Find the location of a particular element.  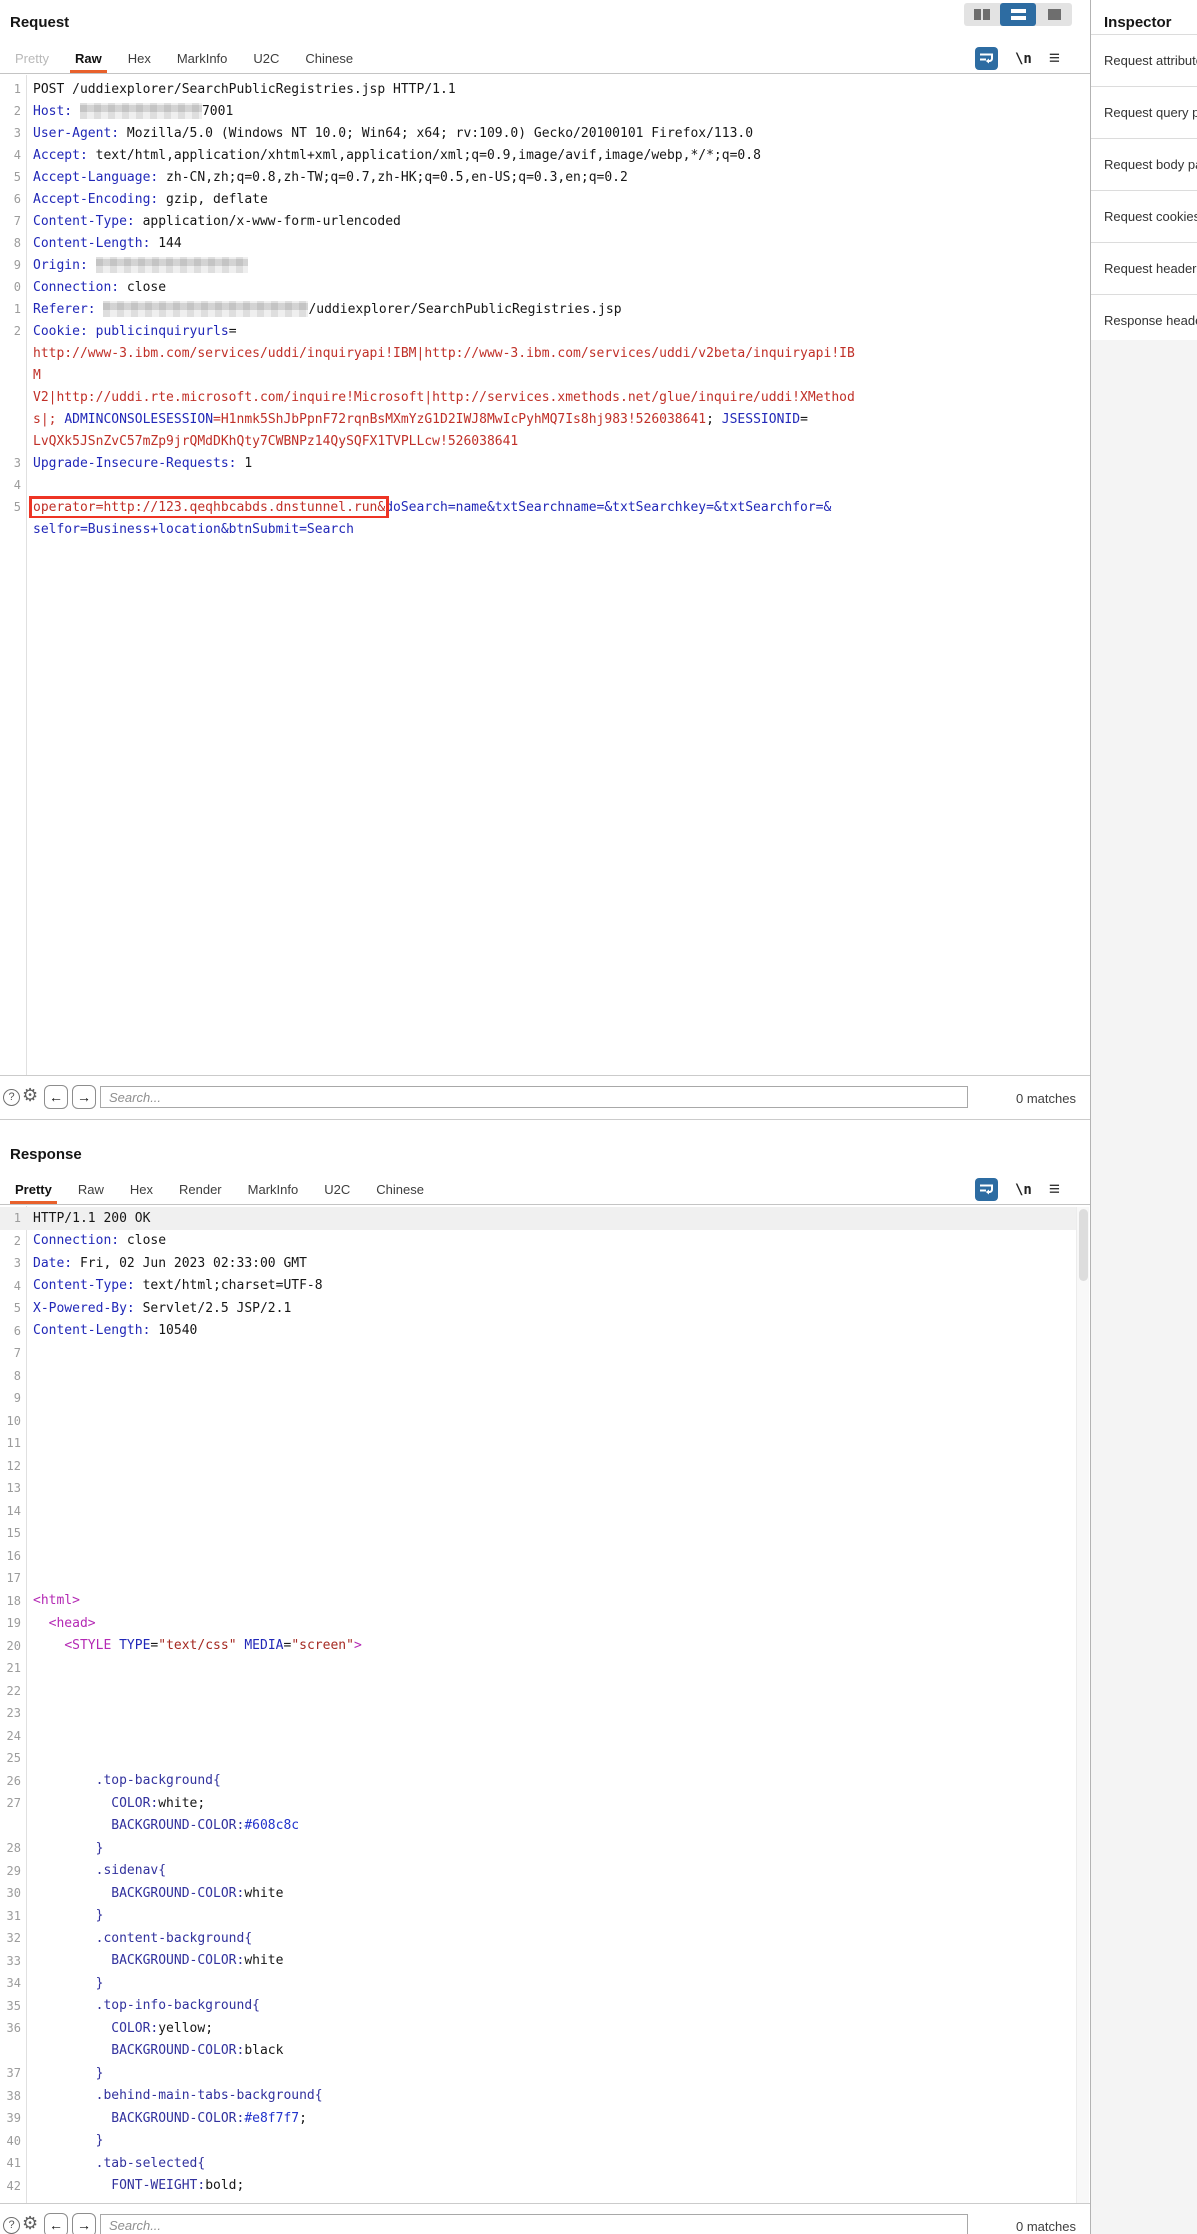

code-text: User-Agent: is located at coordinates (76, 133).